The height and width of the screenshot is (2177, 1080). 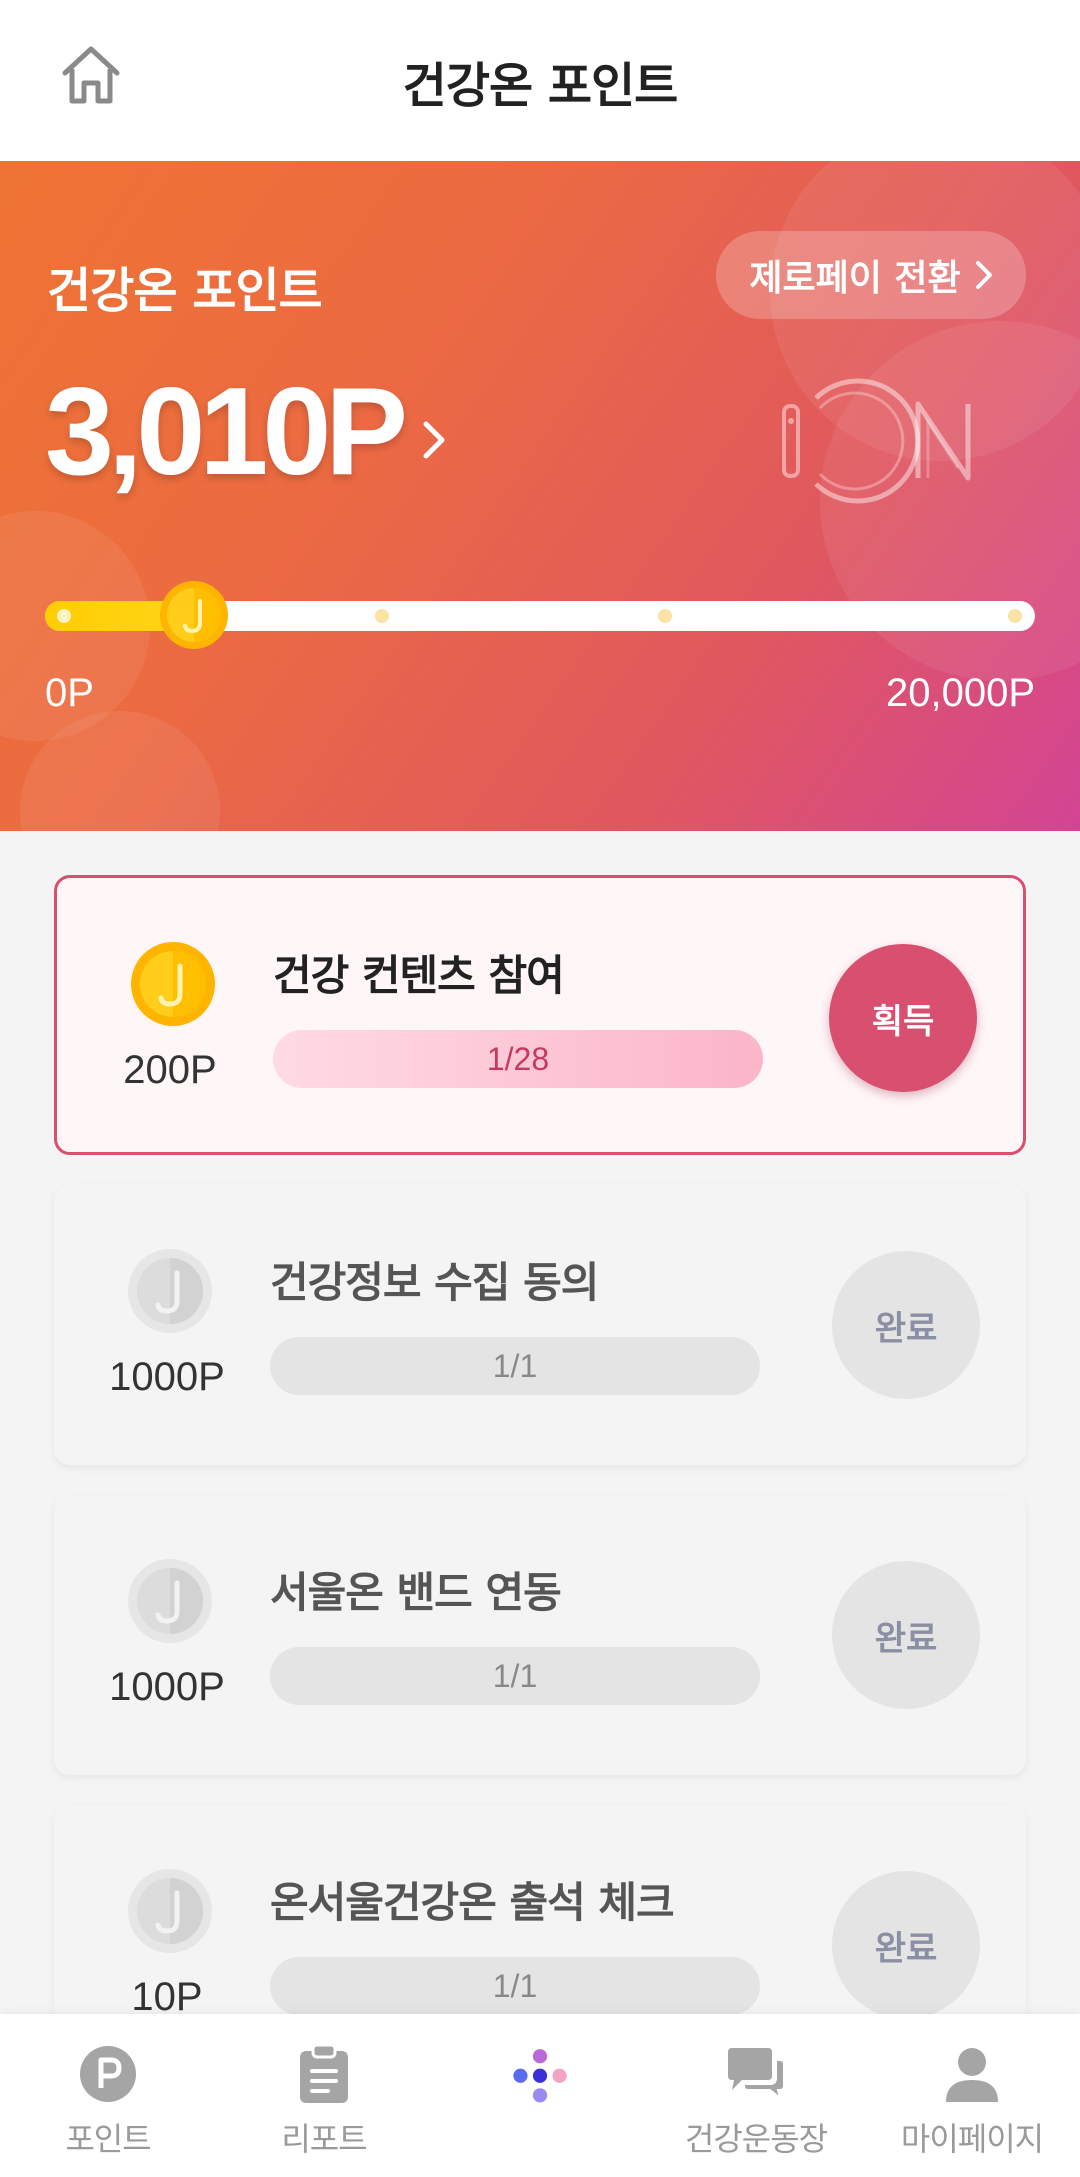 What do you see at coordinates (540, 85) in the screenshot?
I see `page-title: 건강온 포인트` at bounding box center [540, 85].